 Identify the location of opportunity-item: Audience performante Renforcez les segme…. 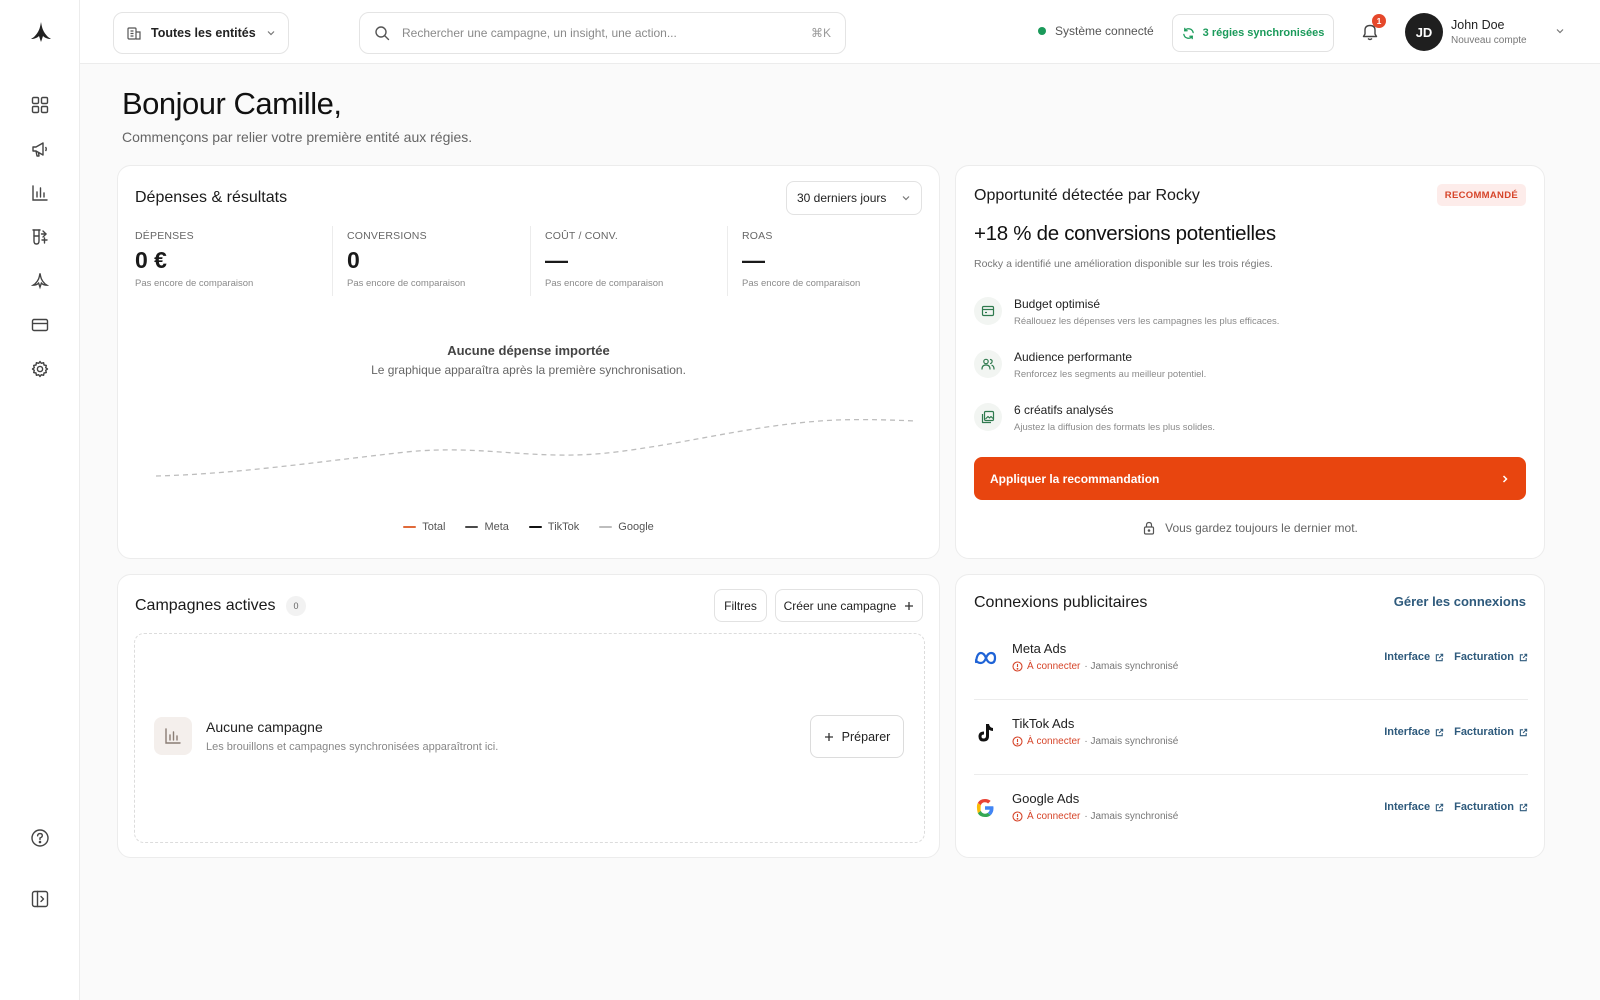
(1090, 365).